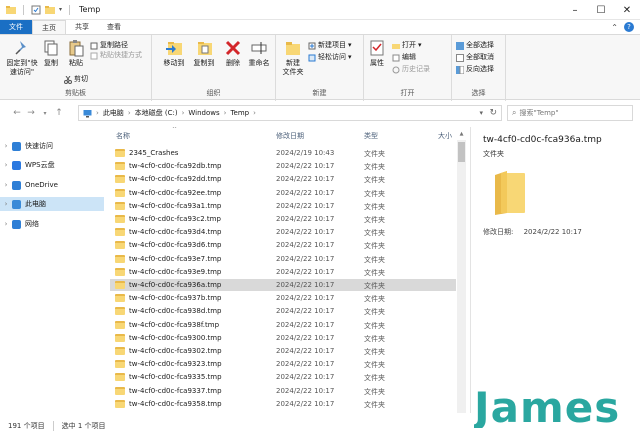  Describe the element at coordinates (445, 136) in the screenshot. I see `column-size: 大小` at that location.